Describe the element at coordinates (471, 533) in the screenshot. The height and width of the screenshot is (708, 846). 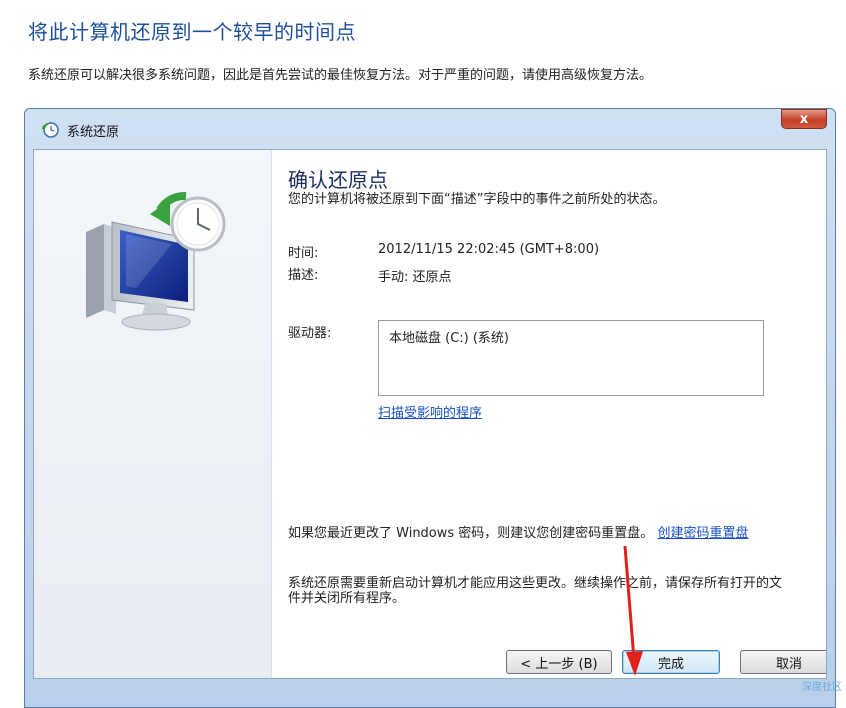
I see `password-note-text: 如果您最近更改了 Windows 密码，则建议您创建密码重置盘。` at that location.